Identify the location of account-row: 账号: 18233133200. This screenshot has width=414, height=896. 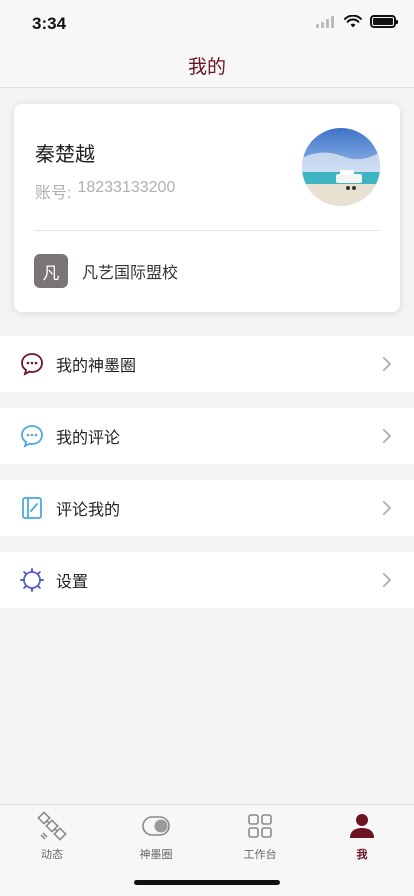
(105, 191).